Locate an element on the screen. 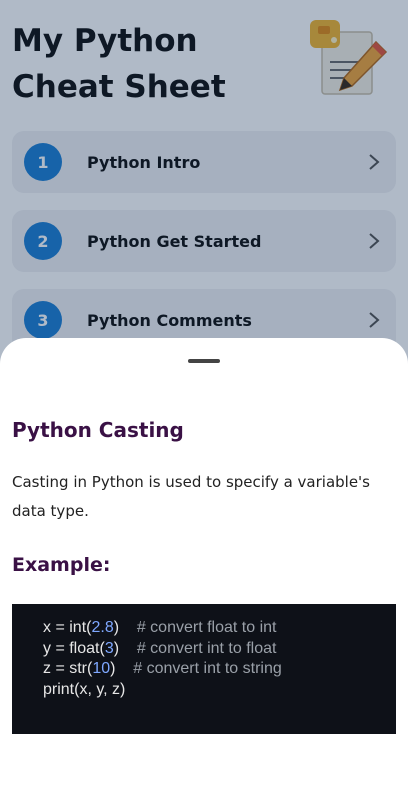  code-text: y = float( is located at coordinates (74, 648).